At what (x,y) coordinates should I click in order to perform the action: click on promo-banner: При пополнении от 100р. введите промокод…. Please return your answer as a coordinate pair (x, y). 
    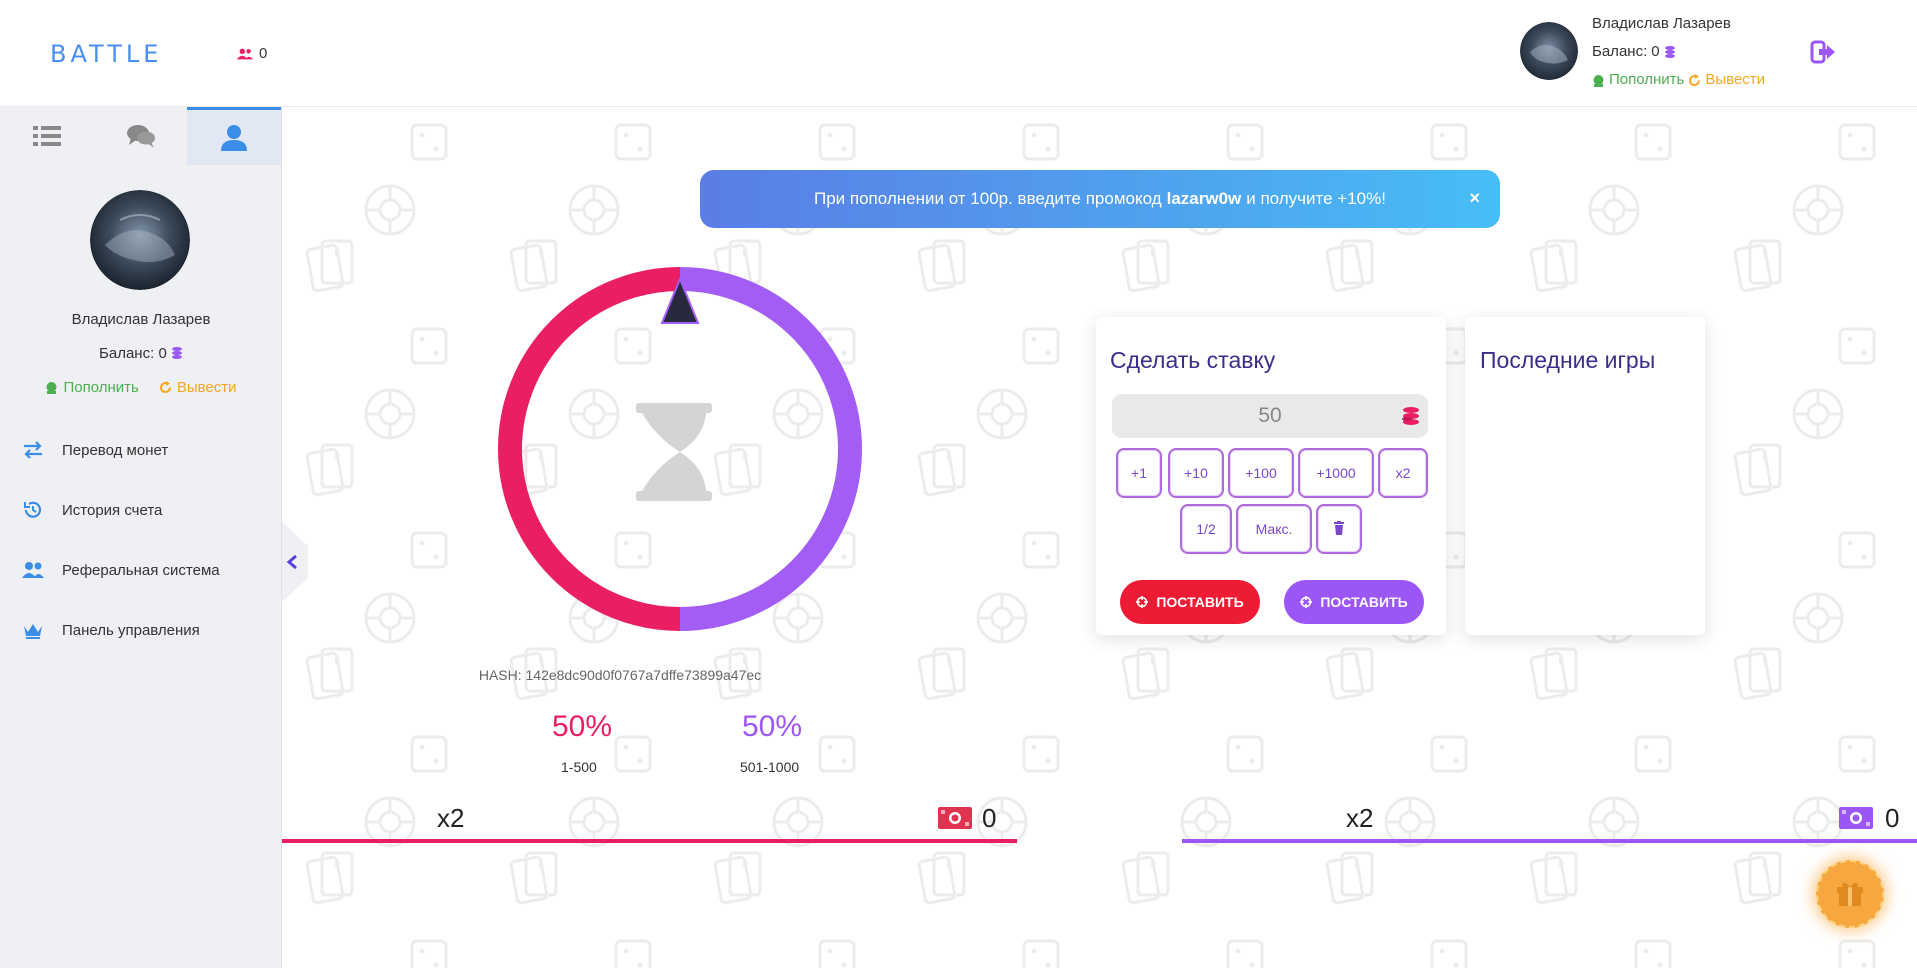
    Looking at the image, I should click on (1100, 199).